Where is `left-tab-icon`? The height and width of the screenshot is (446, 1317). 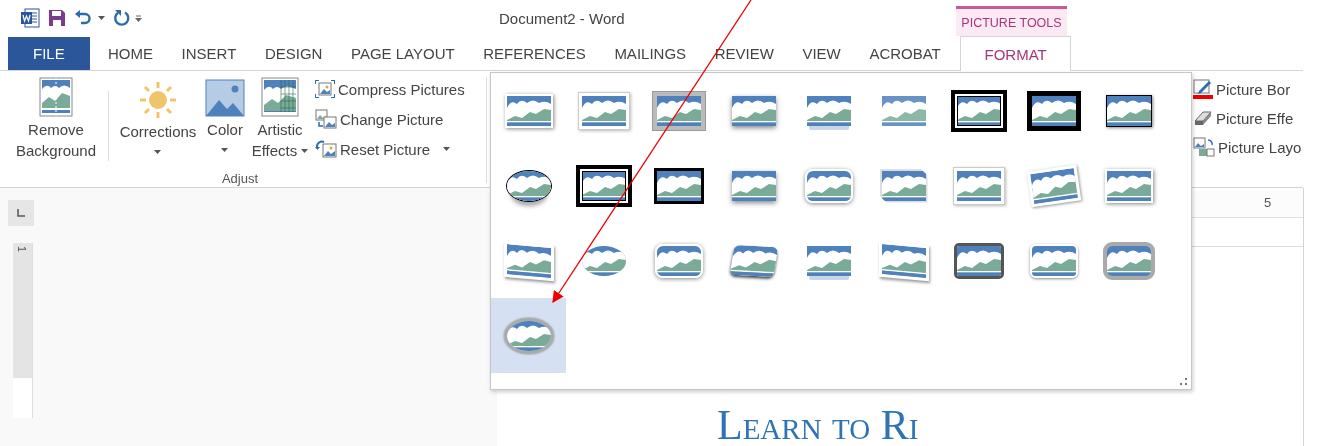 left-tab-icon is located at coordinates (21, 213).